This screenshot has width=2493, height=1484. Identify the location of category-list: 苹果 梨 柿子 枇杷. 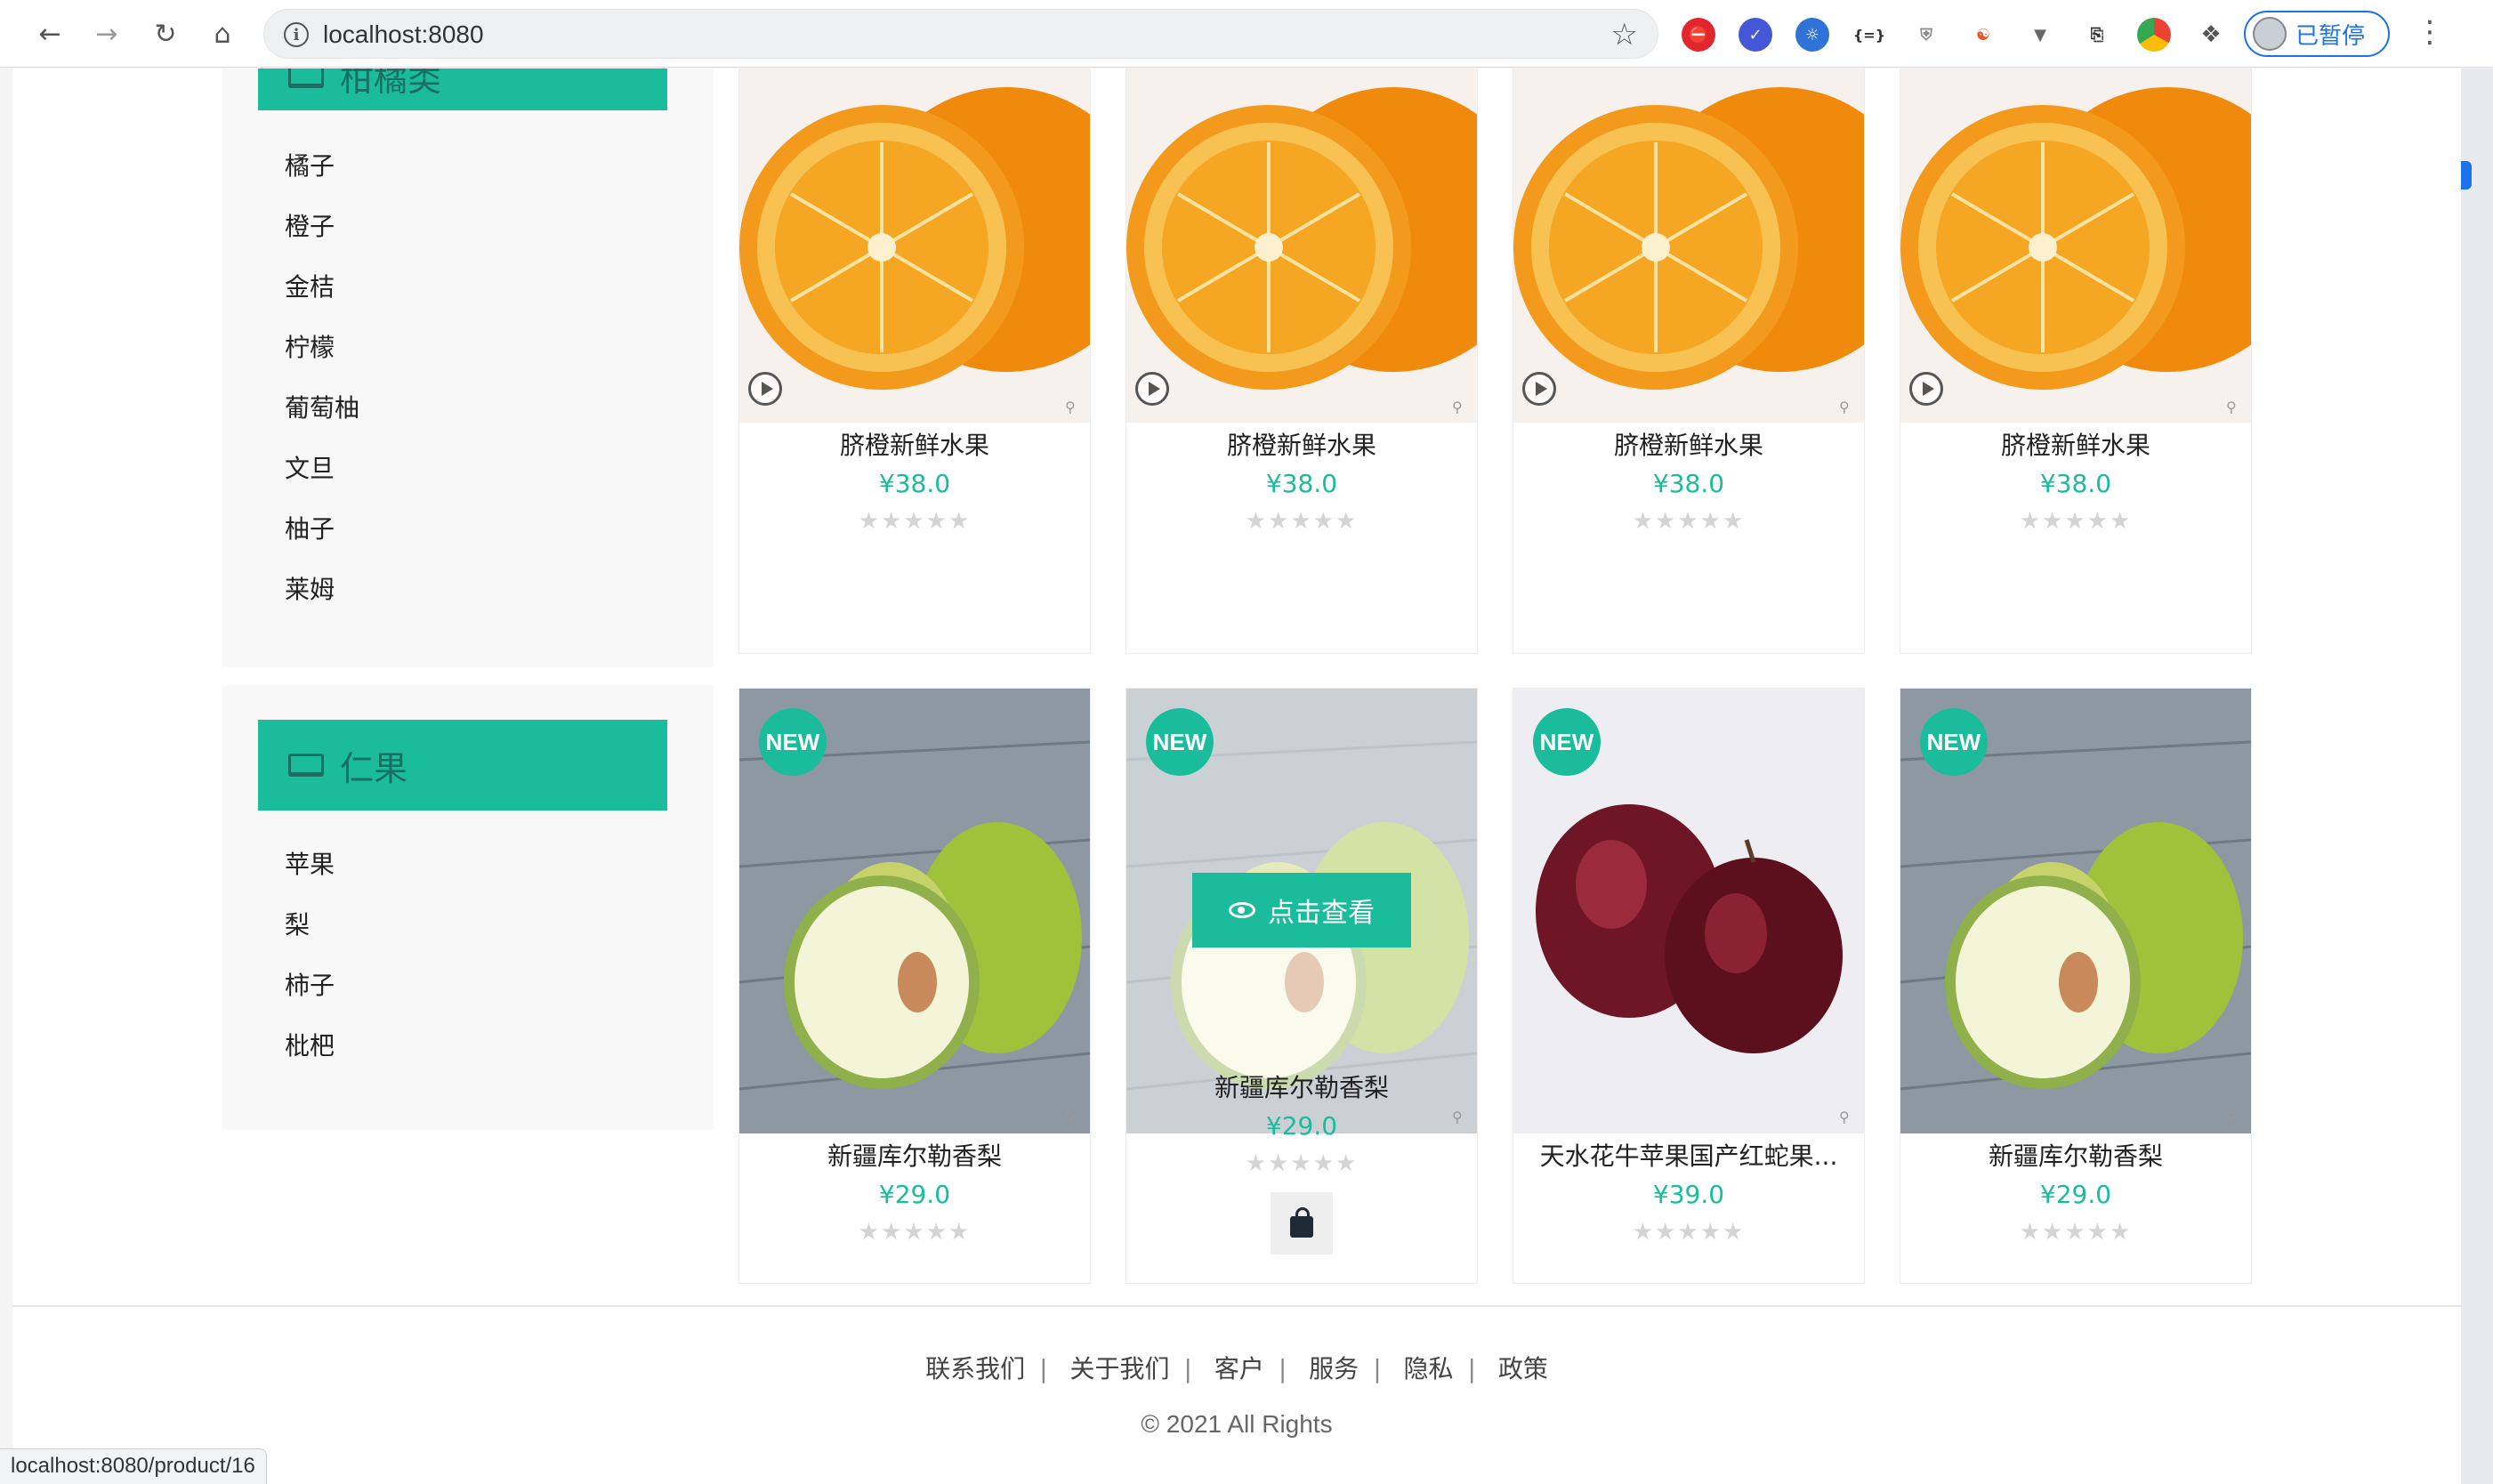
(310, 970).